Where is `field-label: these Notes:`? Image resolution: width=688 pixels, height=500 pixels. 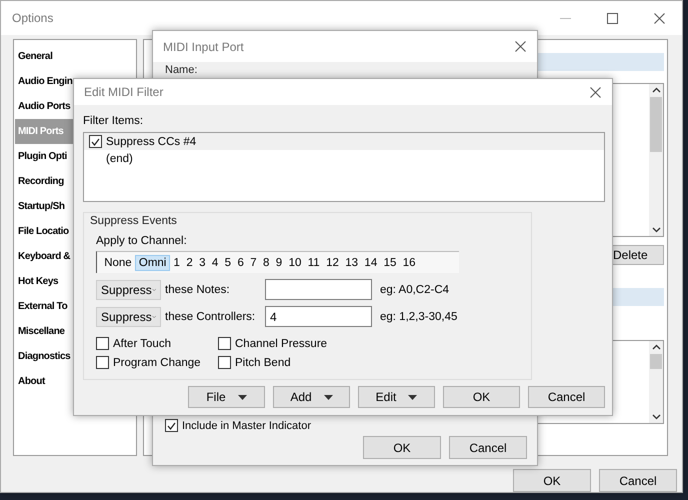
field-label: these Notes: is located at coordinates (198, 290).